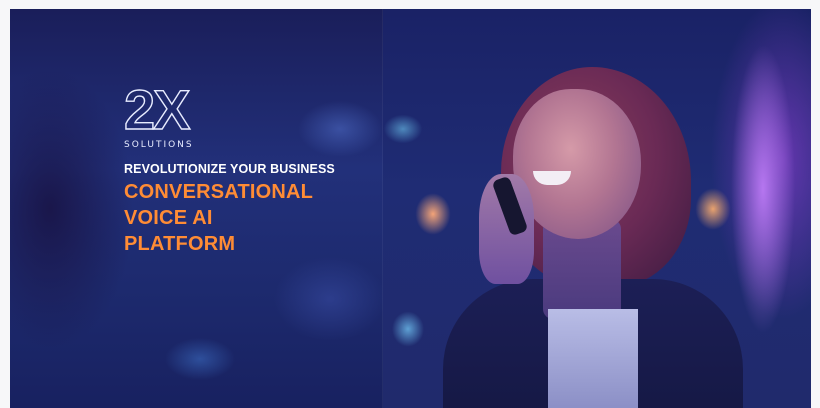 The image size is (820, 408). What do you see at coordinates (382, 208) in the screenshot?
I see `panel-divider` at bounding box center [382, 208].